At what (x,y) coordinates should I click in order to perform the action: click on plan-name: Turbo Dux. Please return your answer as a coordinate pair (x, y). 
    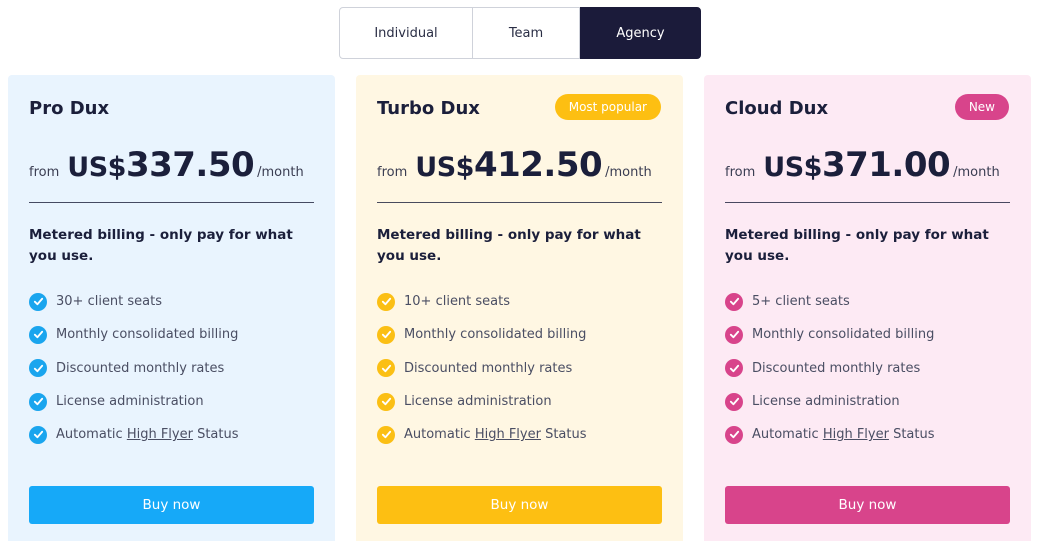
    Looking at the image, I should click on (428, 108).